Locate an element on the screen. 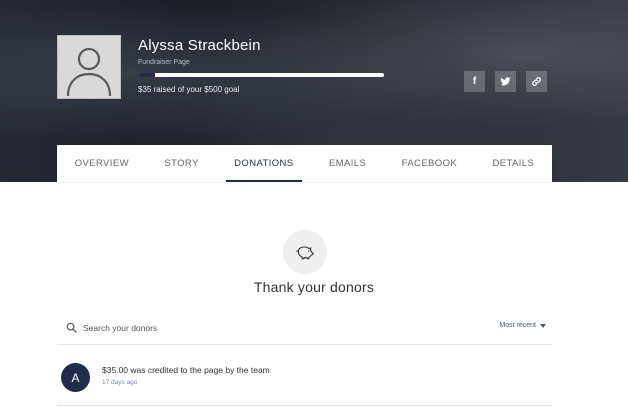 The width and height of the screenshot is (628, 416). caret-down-icon is located at coordinates (543, 325).